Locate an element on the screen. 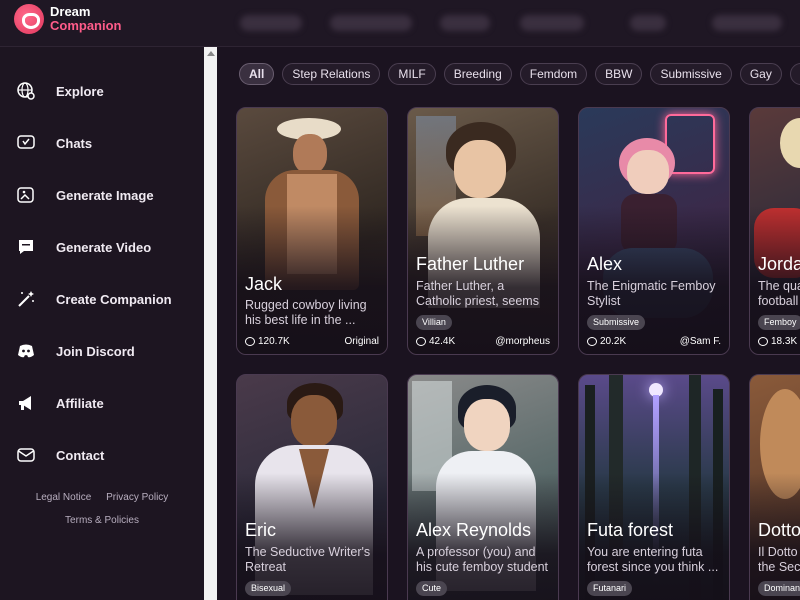 The image size is (800, 600). app-name-line2: Companion is located at coordinates (86, 25).